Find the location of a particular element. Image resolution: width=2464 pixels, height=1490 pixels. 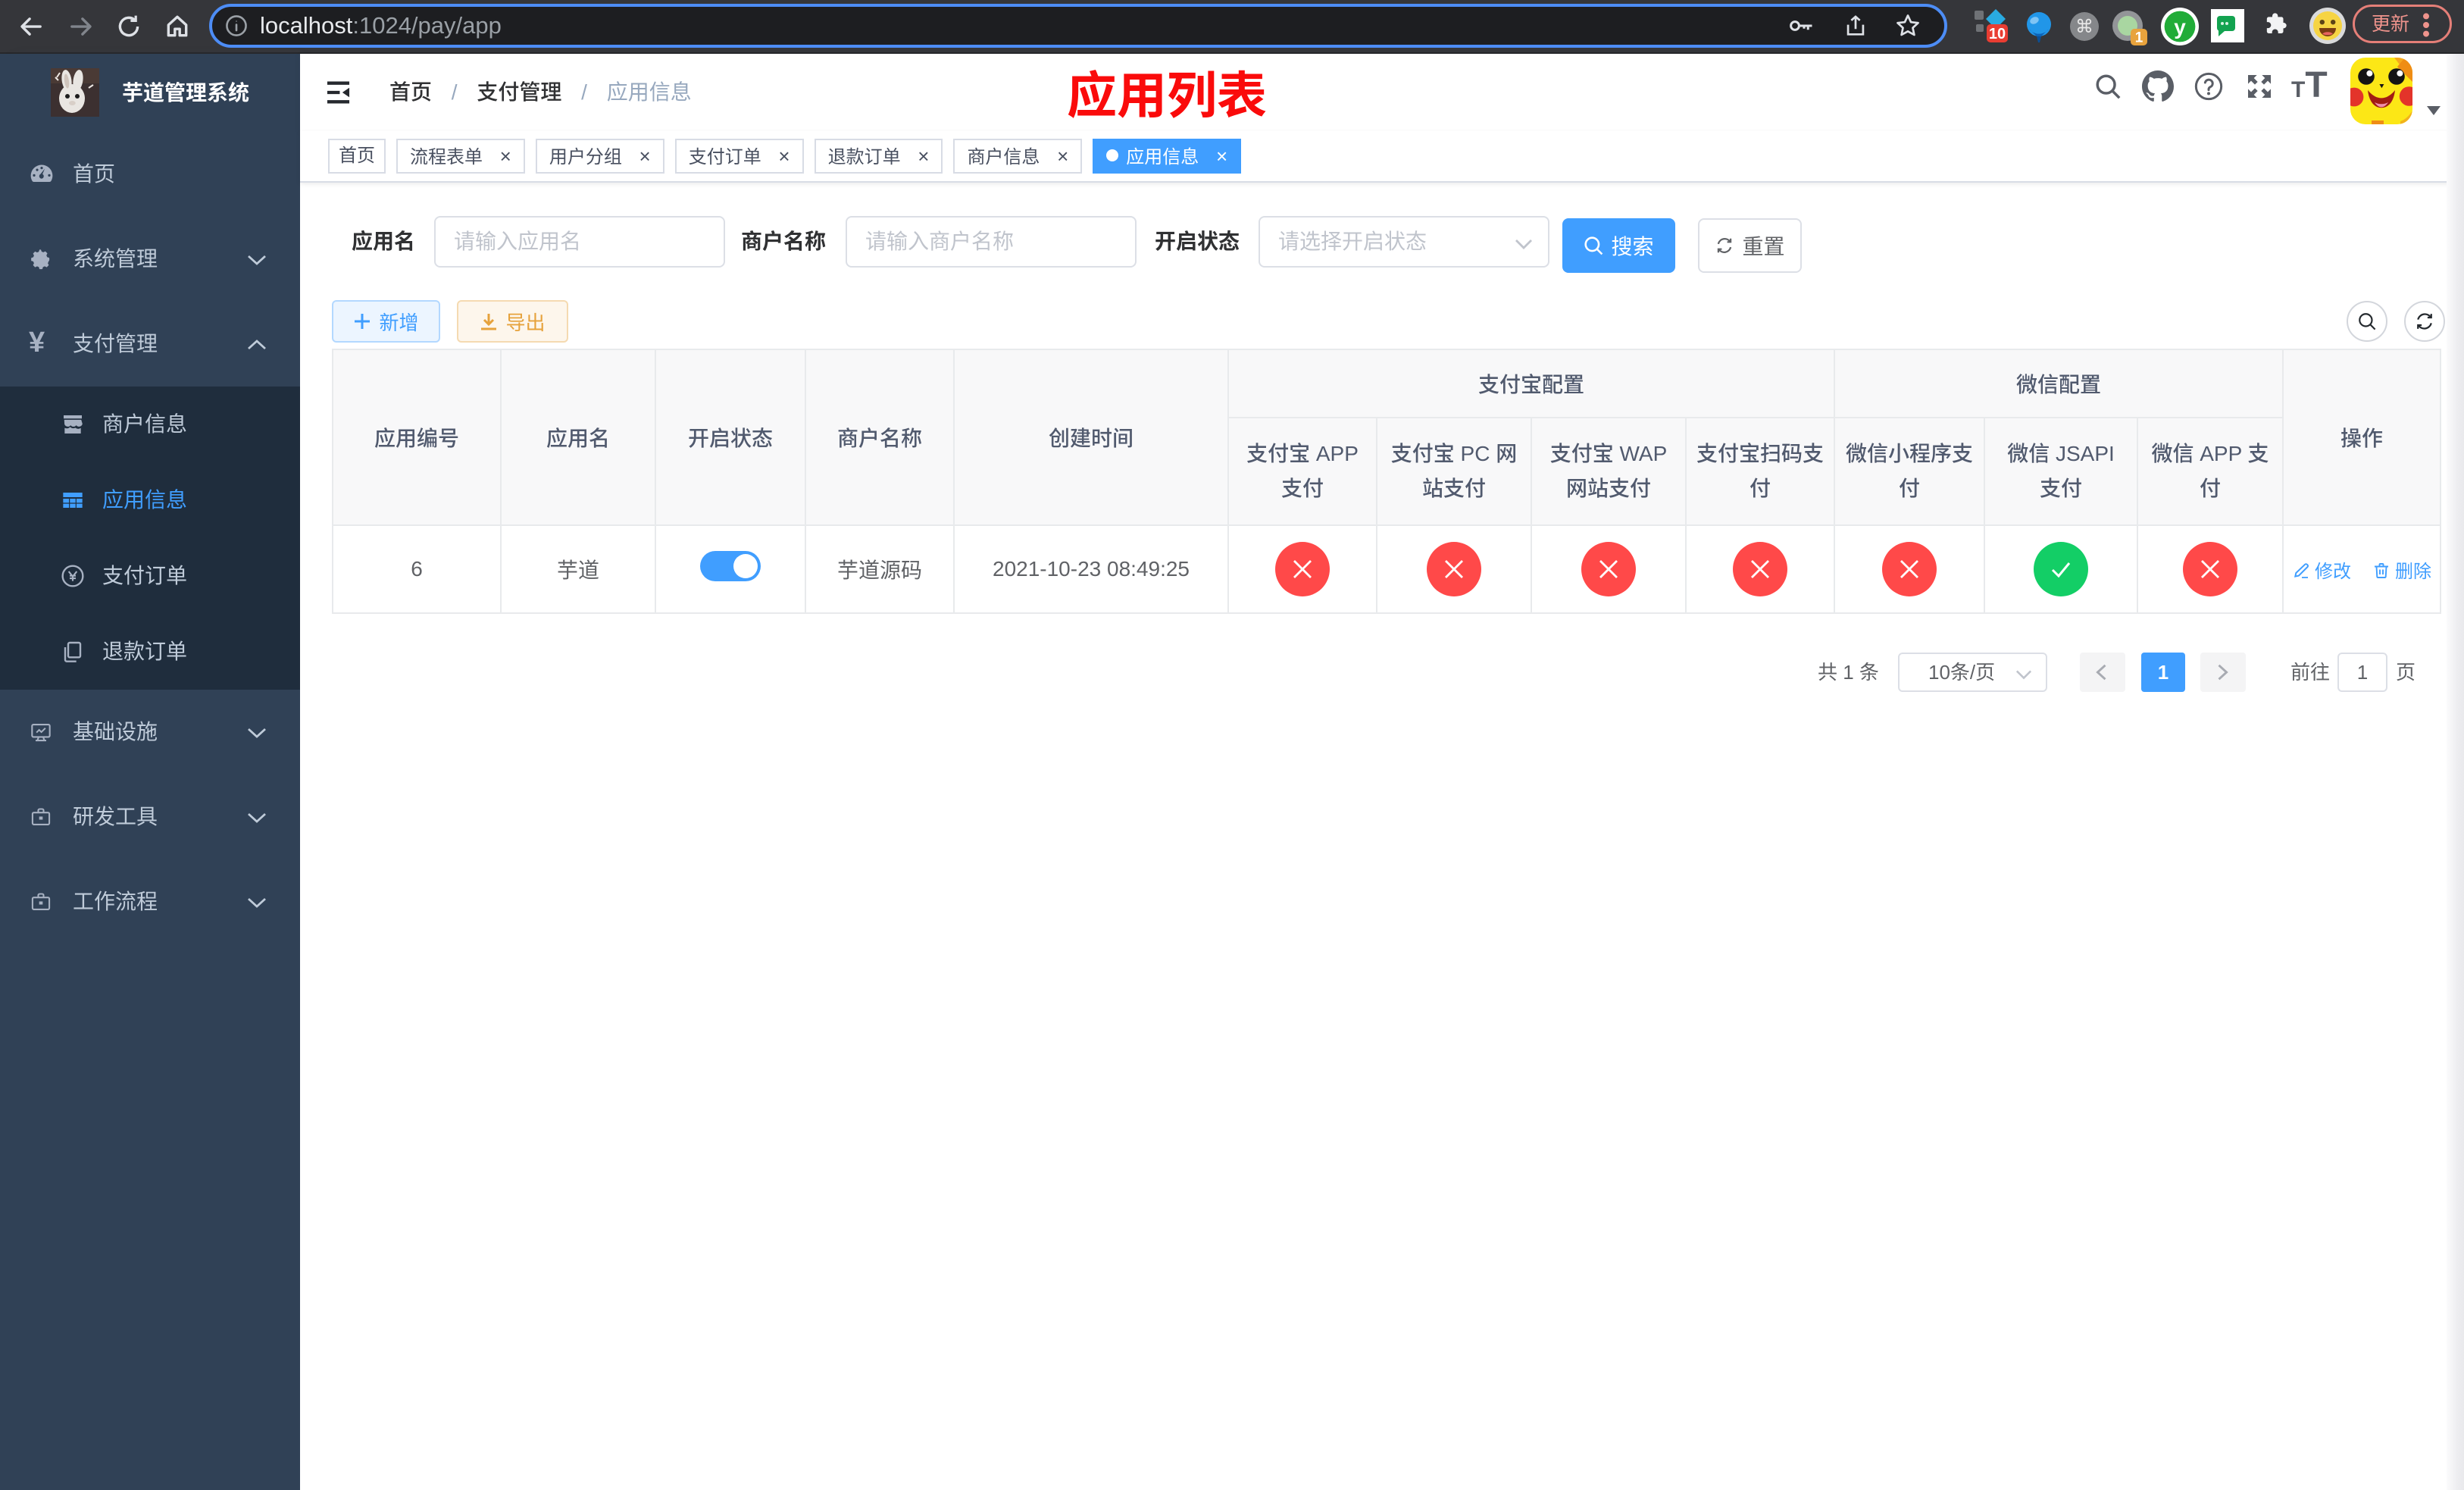

svg-text: 10 is located at coordinates (1997, 34).